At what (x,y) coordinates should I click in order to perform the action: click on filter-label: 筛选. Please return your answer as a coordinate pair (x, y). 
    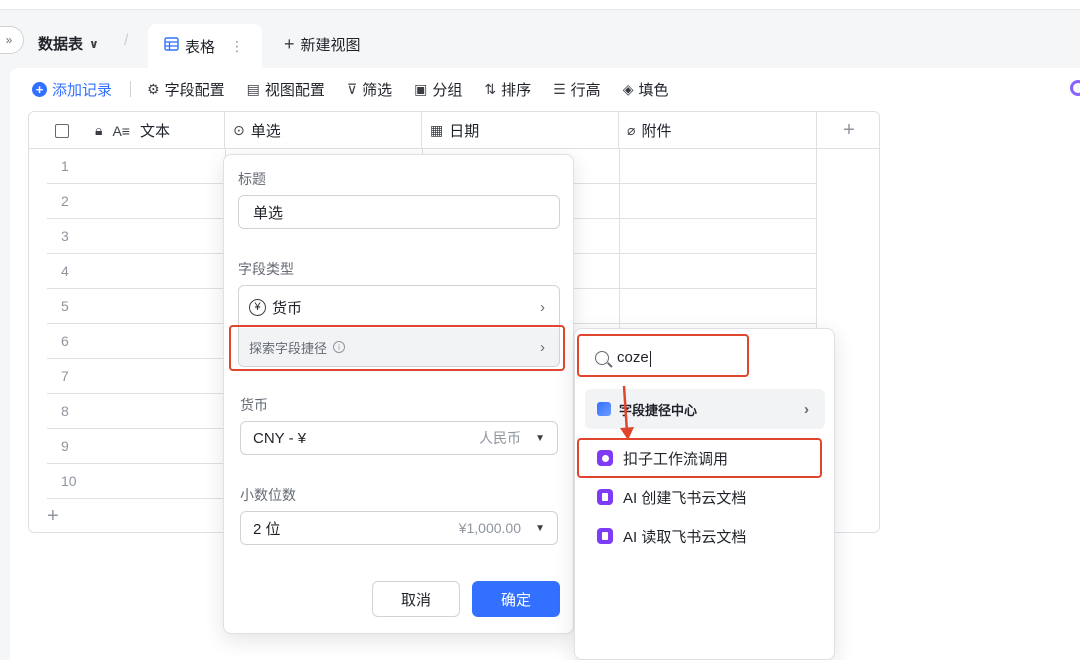
    Looking at the image, I should click on (377, 90).